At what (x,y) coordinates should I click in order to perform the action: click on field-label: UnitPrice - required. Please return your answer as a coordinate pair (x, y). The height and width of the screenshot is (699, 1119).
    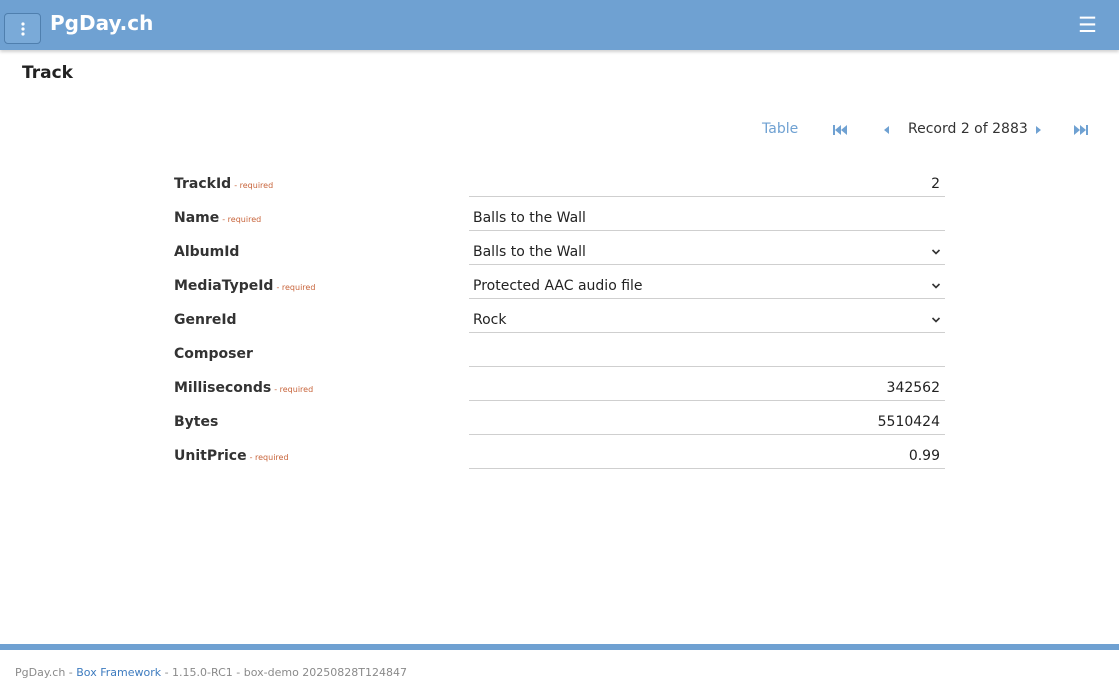
    Looking at the image, I should click on (231, 456).